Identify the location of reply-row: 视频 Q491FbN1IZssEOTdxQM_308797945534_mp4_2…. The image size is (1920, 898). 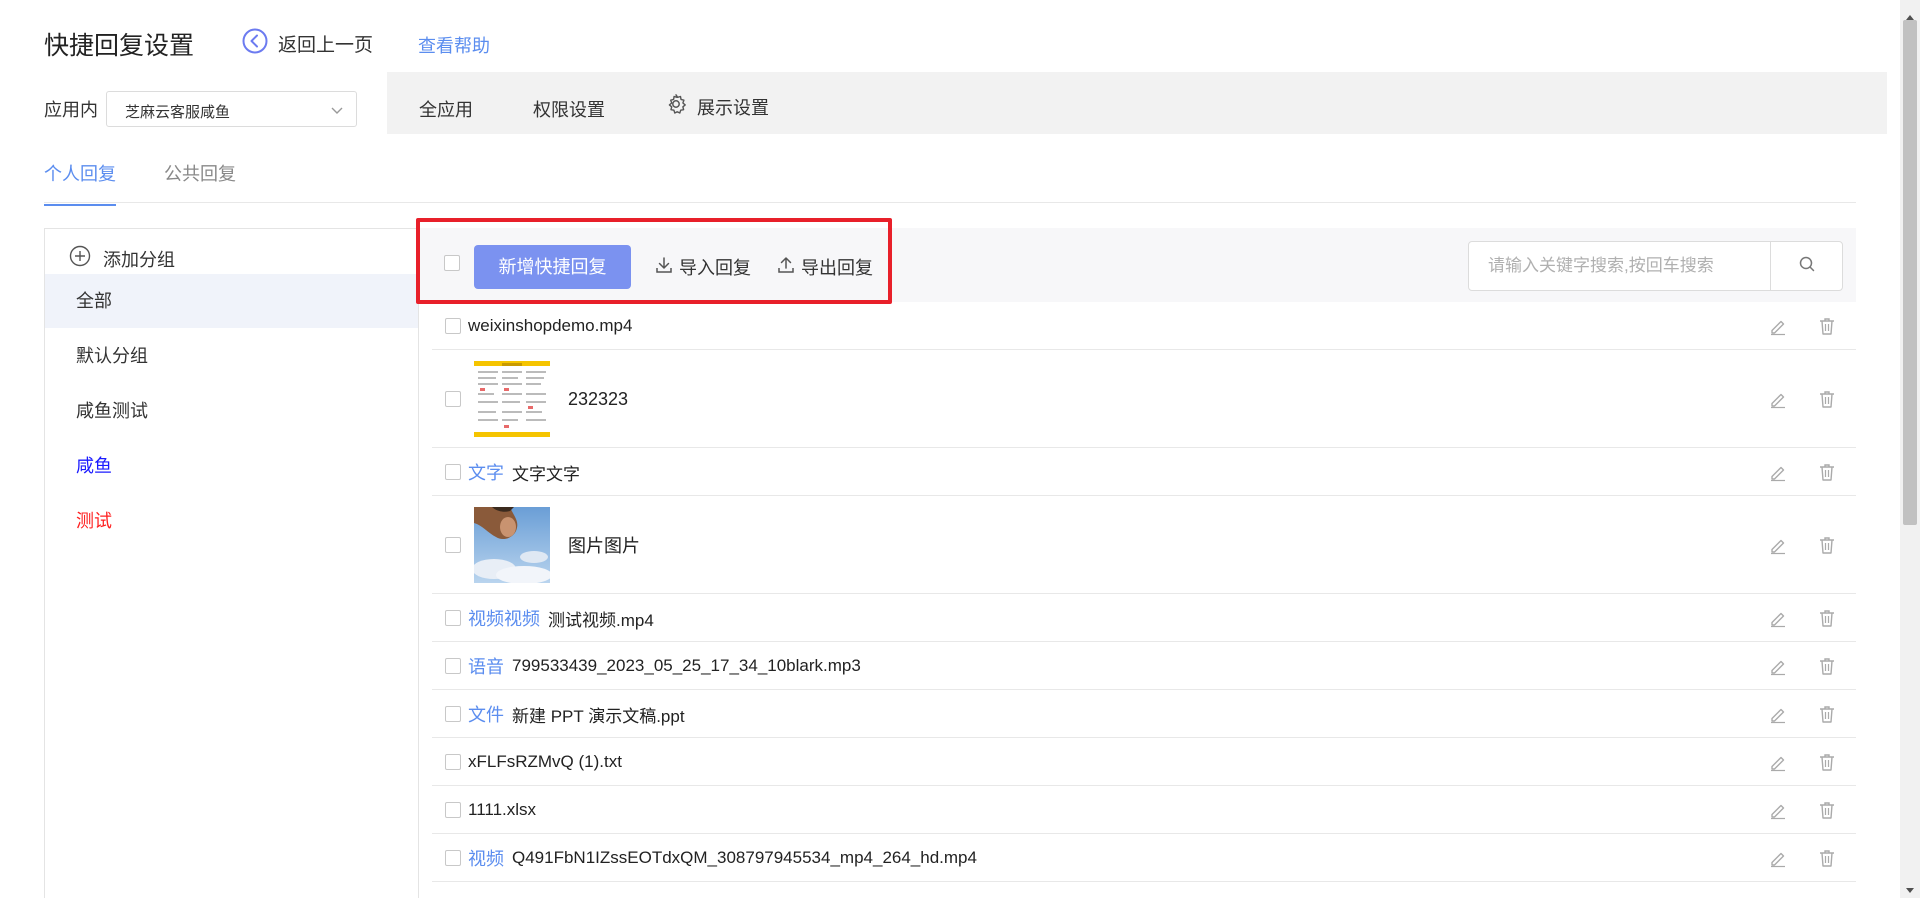
(1144, 858).